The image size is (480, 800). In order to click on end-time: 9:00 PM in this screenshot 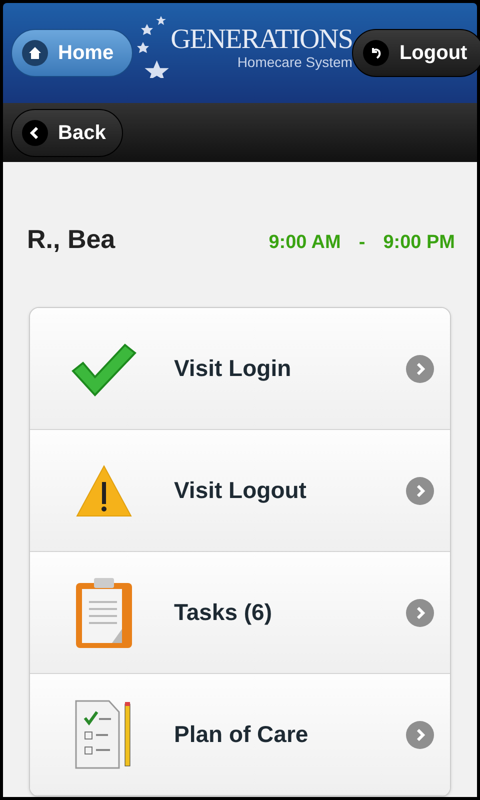, I will do `click(419, 242)`.